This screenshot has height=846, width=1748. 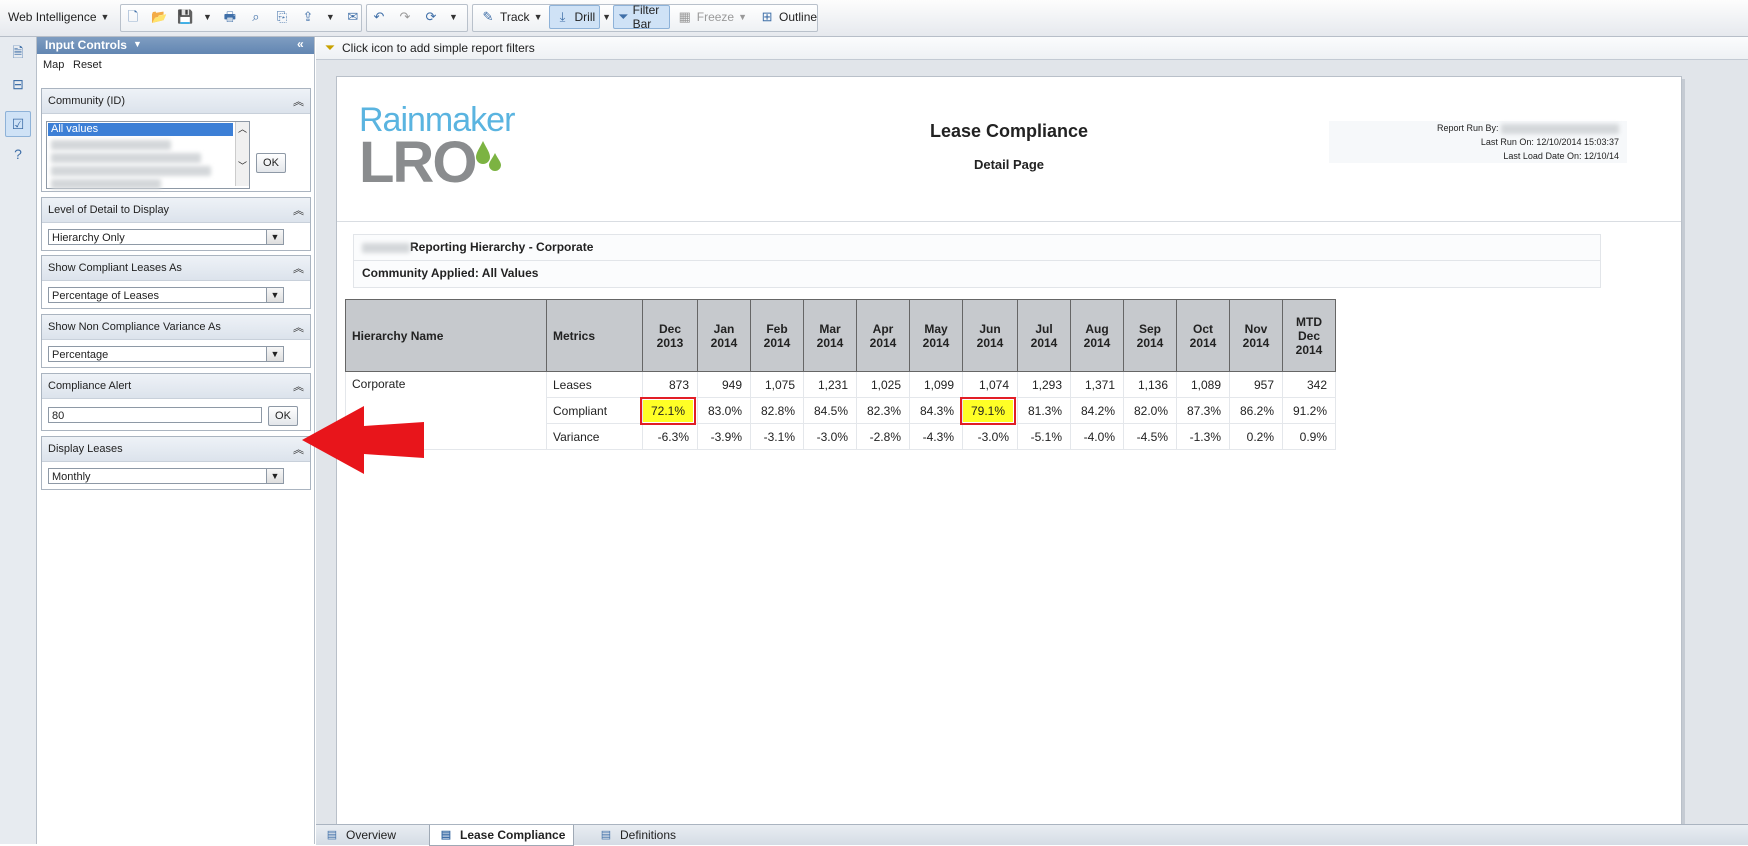 I want to click on print-icon: 🖶, so click(x=230, y=17).